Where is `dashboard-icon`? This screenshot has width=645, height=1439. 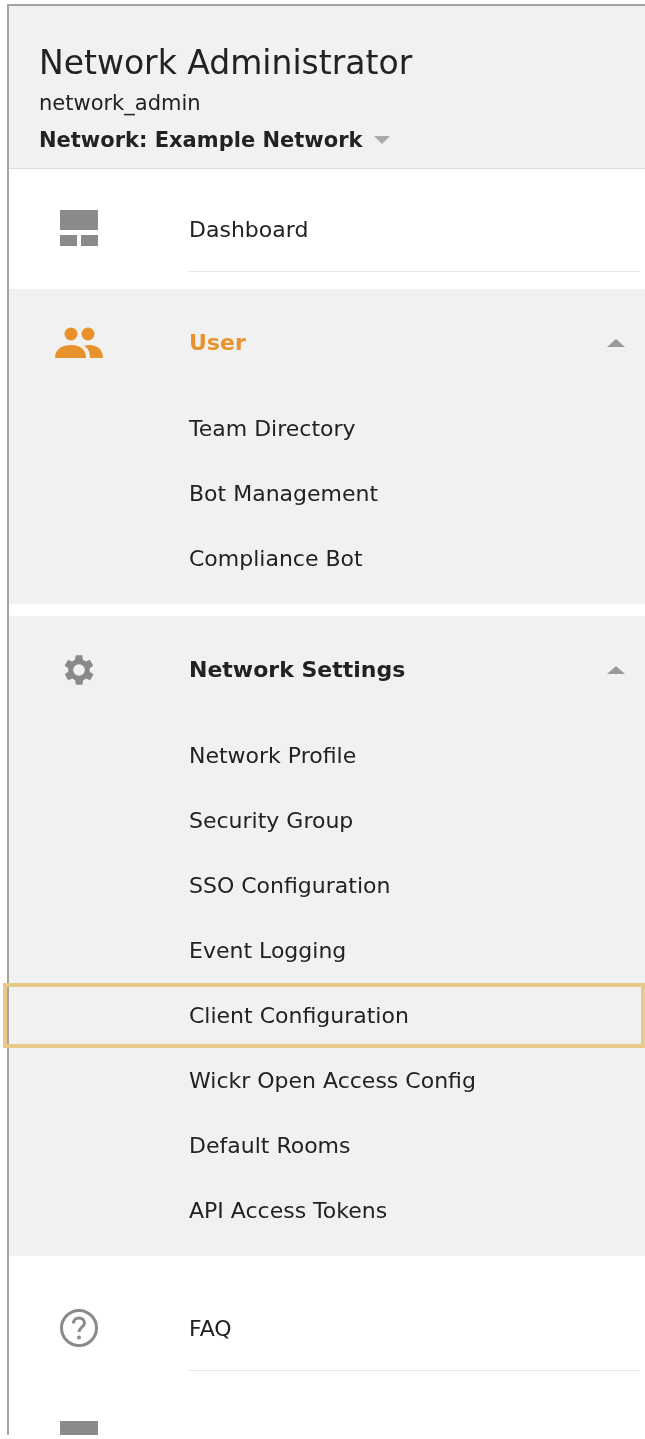
dashboard-icon is located at coordinates (79, 229).